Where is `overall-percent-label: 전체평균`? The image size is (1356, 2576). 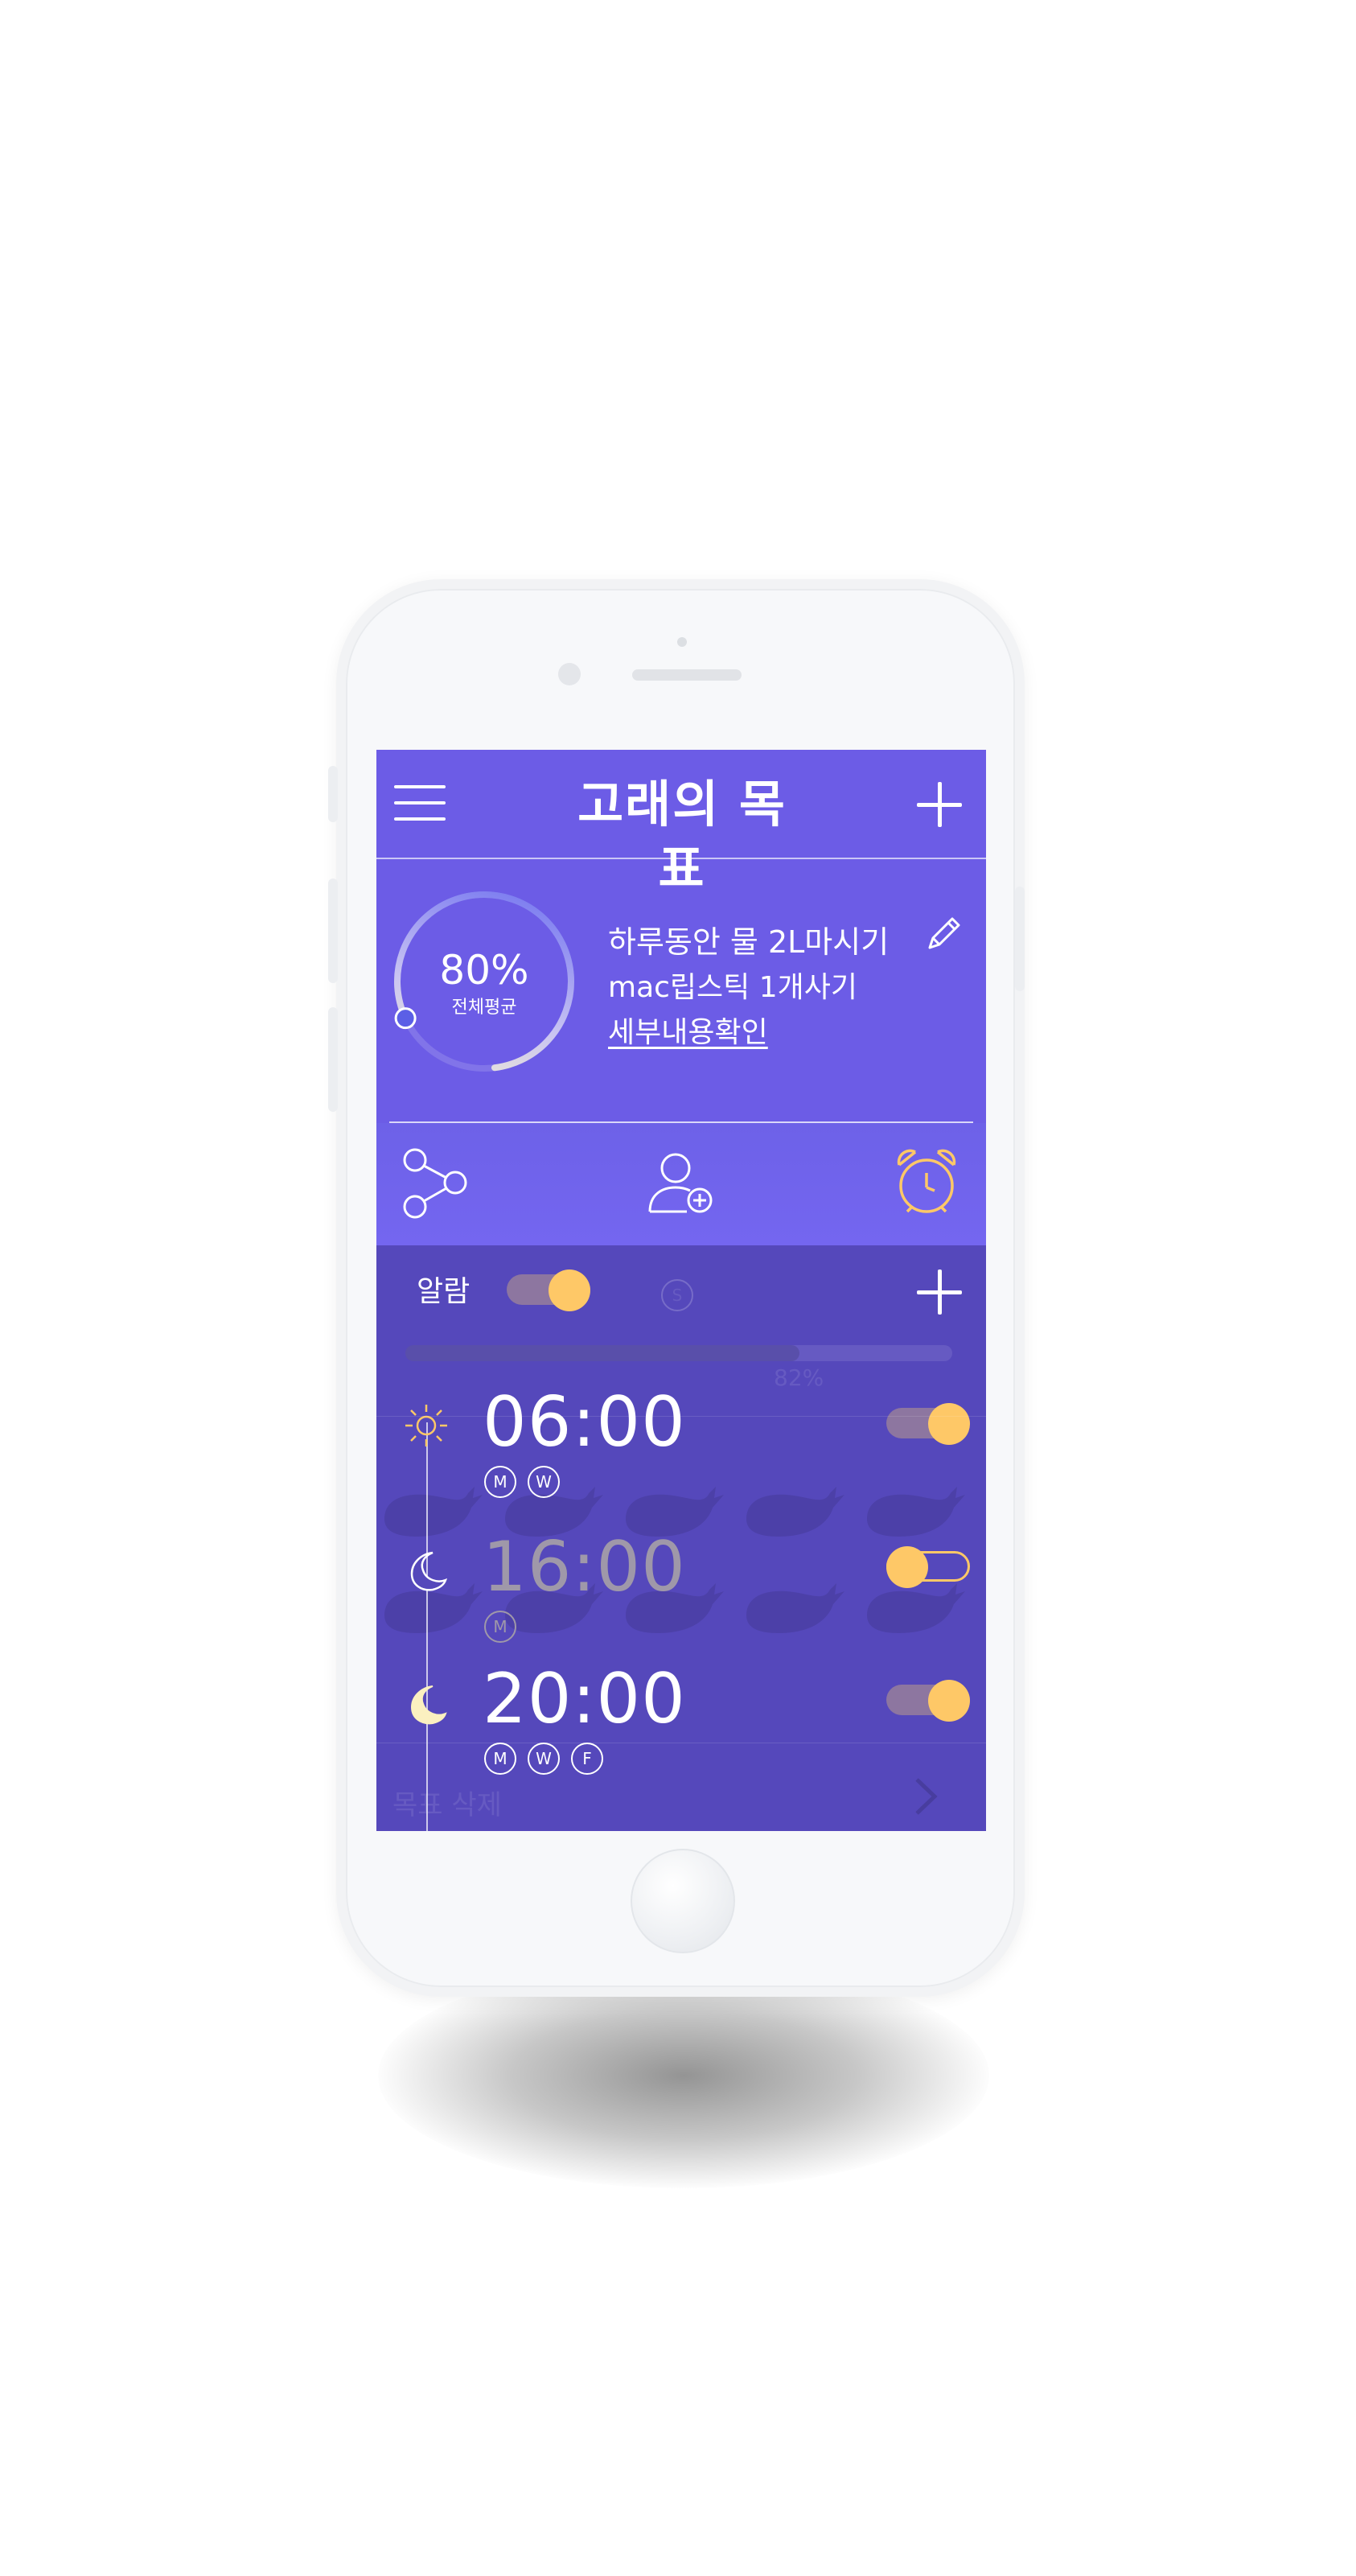
overall-percent-label: 전체평균 is located at coordinates (484, 1008).